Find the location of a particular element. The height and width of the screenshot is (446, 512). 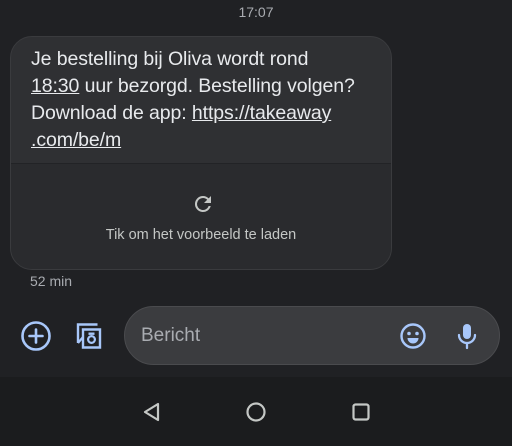

home-icon is located at coordinates (256, 414).